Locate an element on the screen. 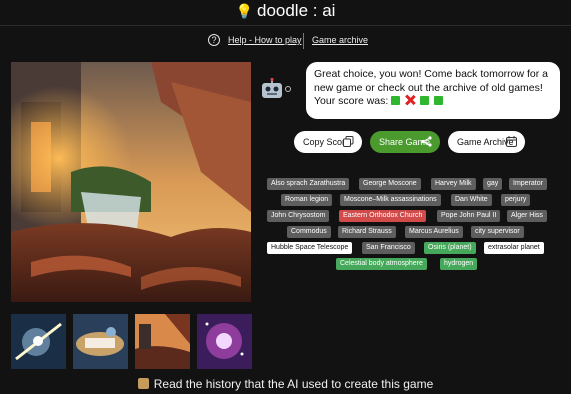 The height and width of the screenshot is (394, 571). tag-chip-selected: Hubble Space Telescope is located at coordinates (310, 248).